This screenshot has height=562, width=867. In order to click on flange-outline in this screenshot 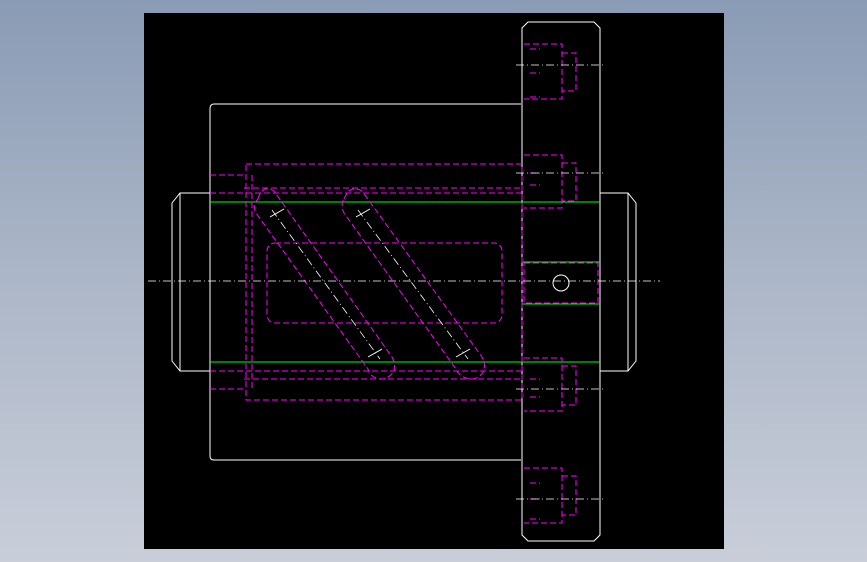, I will do `click(561, 281)`.